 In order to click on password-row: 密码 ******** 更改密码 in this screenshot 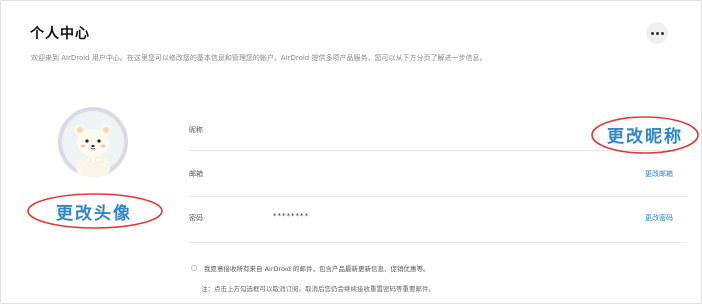, I will do `click(438, 220)`.